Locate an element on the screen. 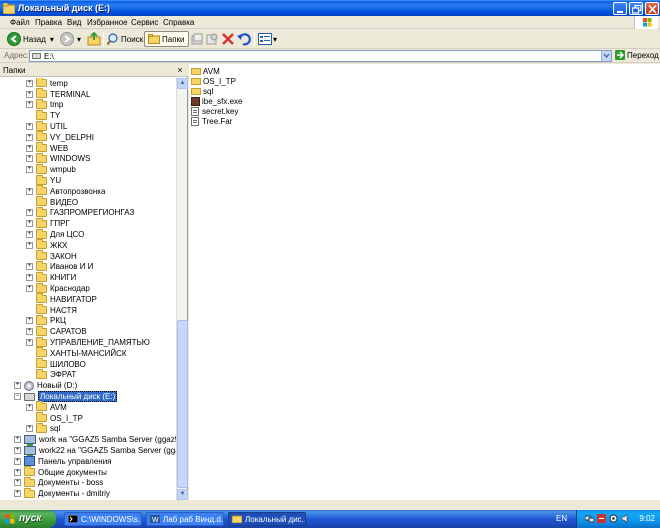  tree-item: + ГАЗПРОМРЕГИОНГАЗ is located at coordinates (80, 212).